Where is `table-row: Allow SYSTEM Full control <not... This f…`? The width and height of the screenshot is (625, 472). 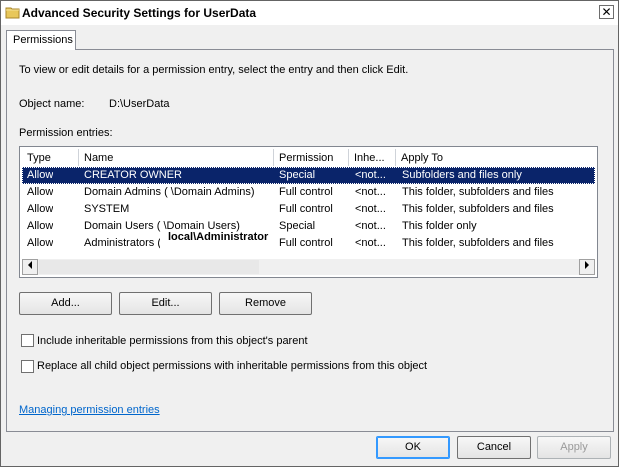
table-row: Allow SYSTEM Full control <not... This f… is located at coordinates (308, 209).